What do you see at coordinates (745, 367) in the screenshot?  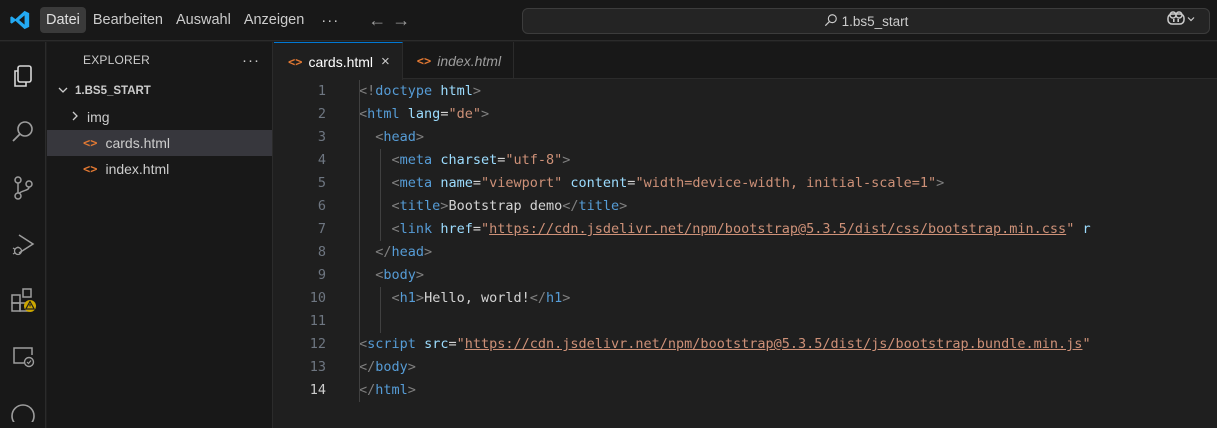 I see `code-line: 13 </body>` at bounding box center [745, 367].